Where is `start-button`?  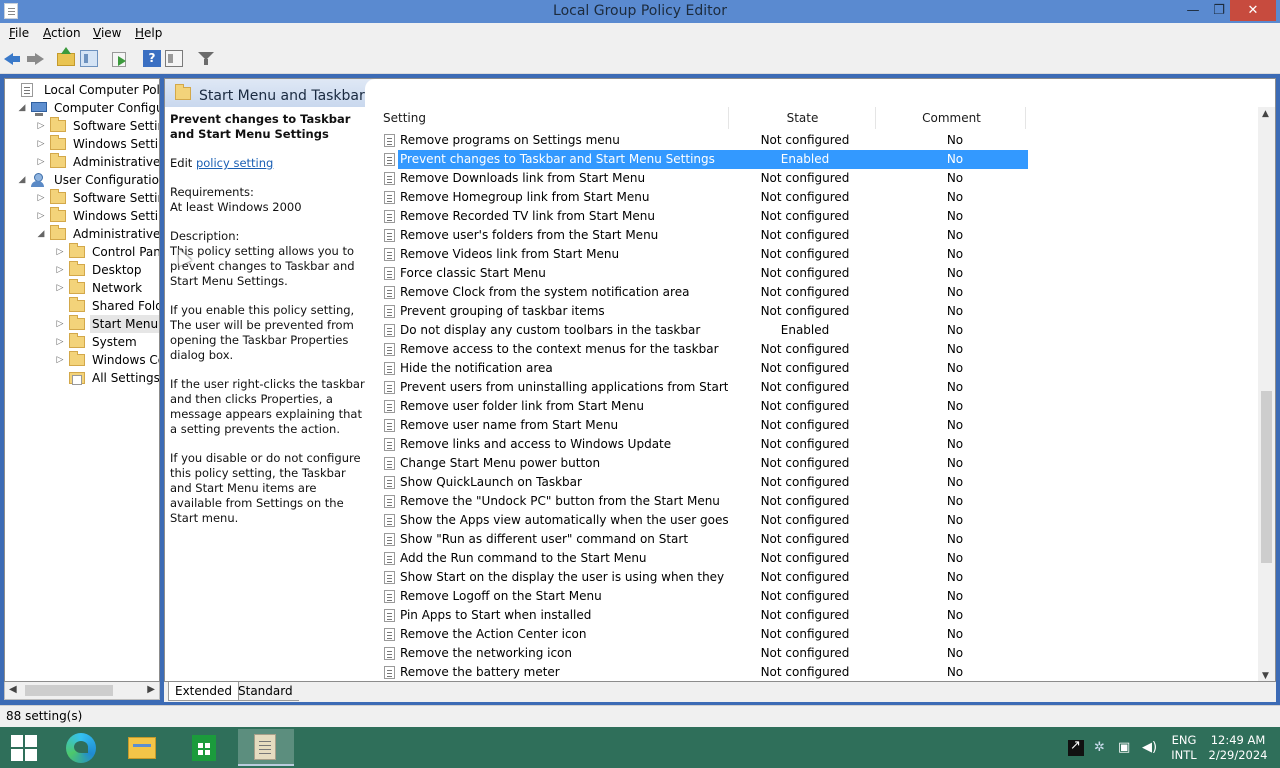
start-button is located at coordinates (24, 748).